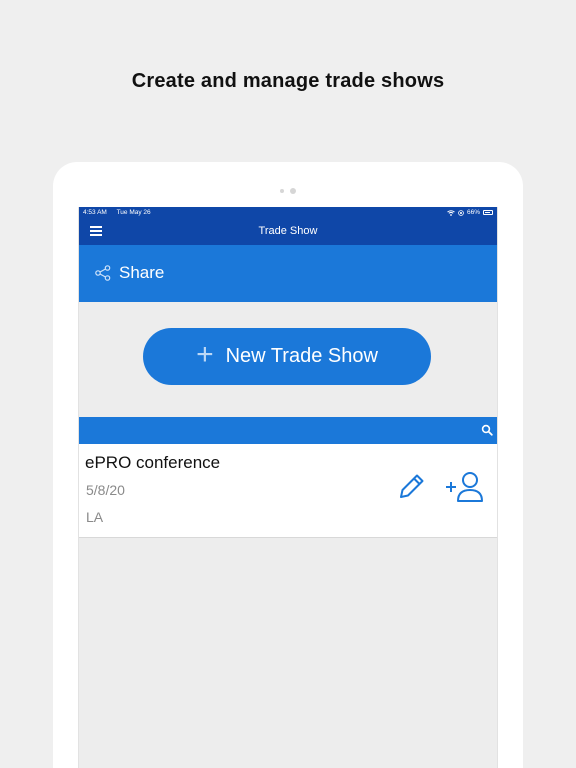  I want to click on new-trade-show-button: + New Trade Show, so click(287, 356).